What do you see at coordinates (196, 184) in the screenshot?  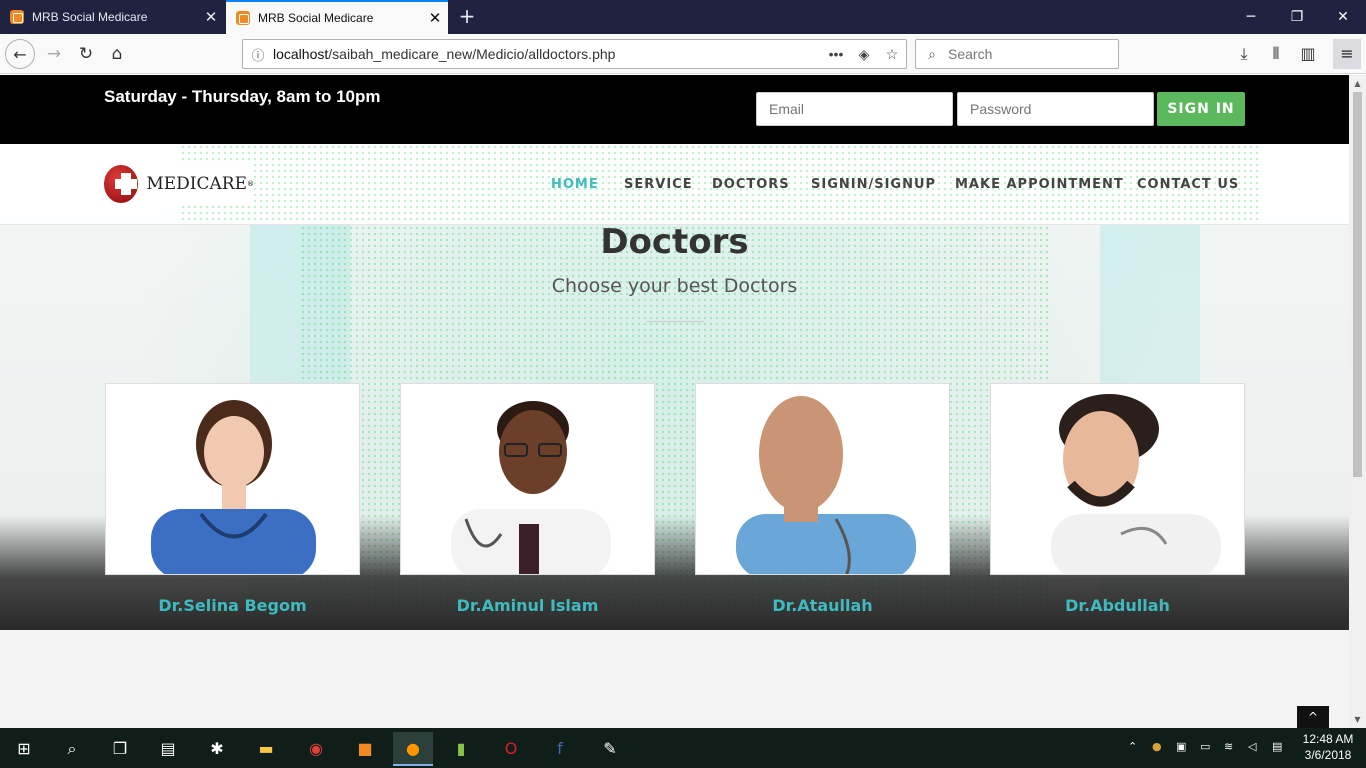 I see `logo-text: MEDICARE` at bounding box center [196, 184].